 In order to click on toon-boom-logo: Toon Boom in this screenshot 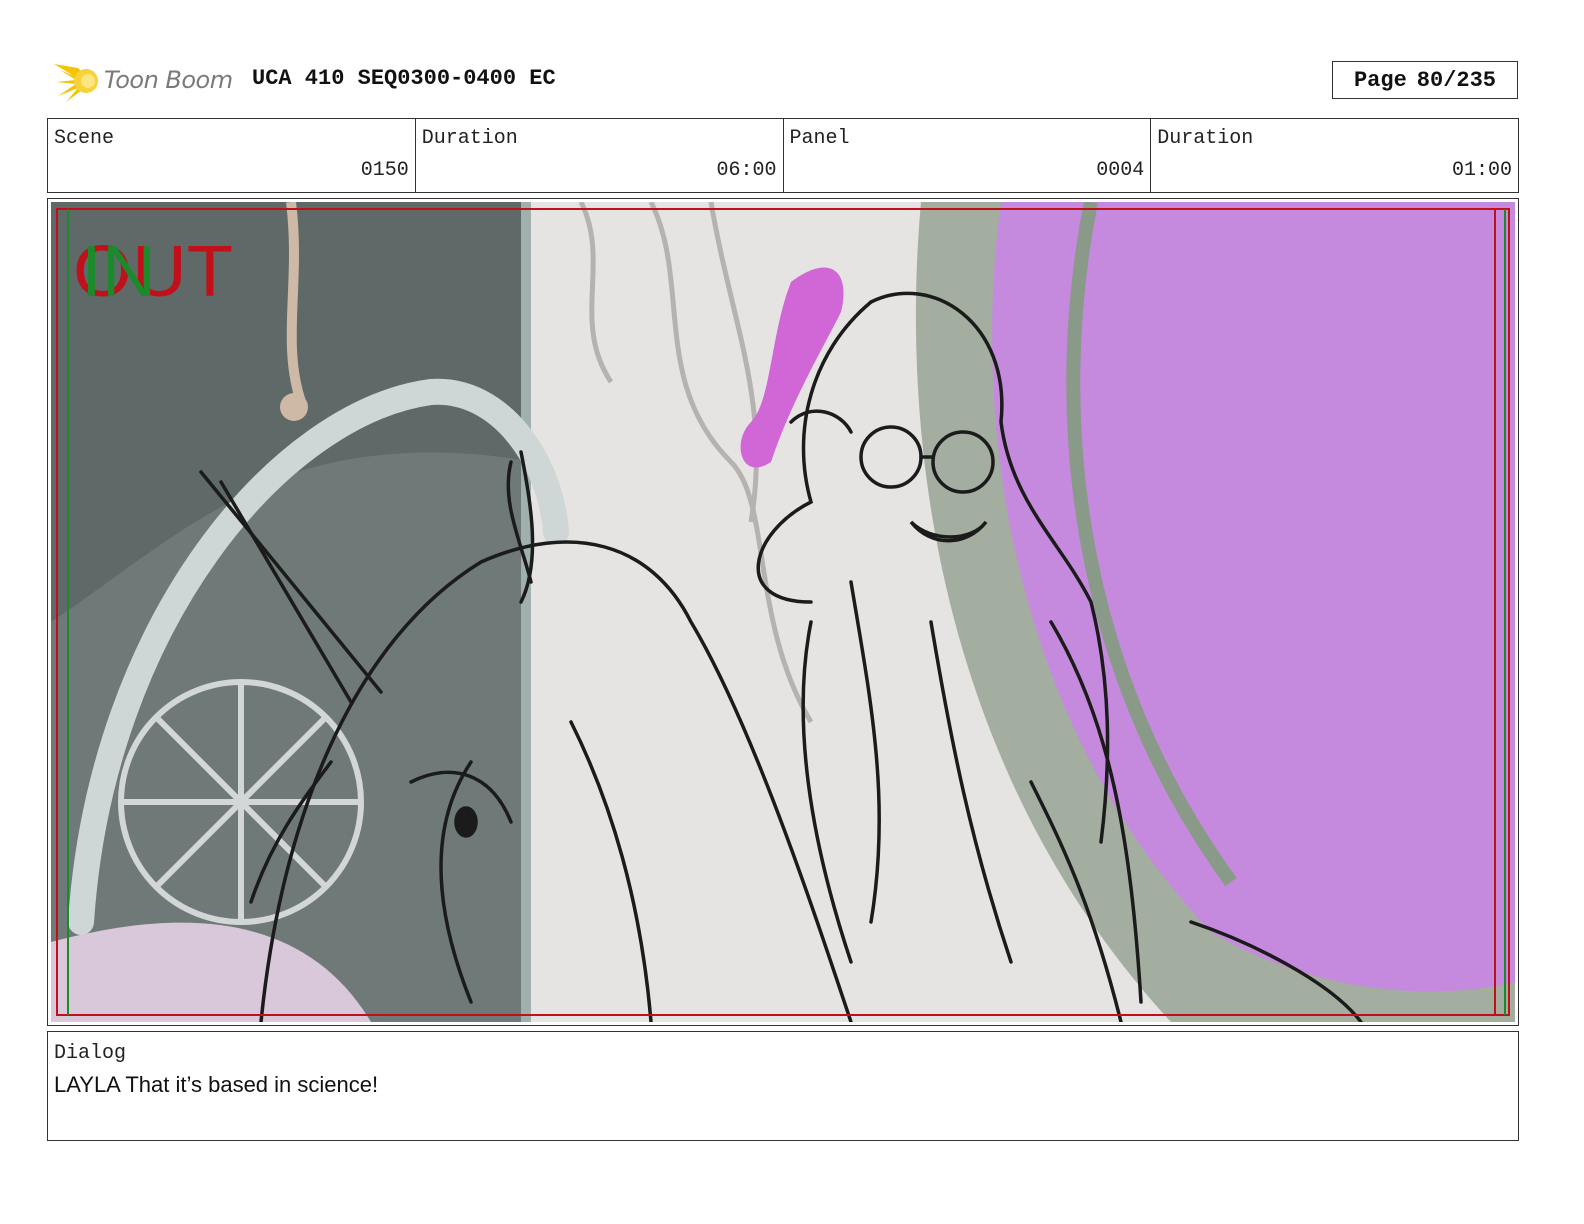, I will do `click(147, 81)`.